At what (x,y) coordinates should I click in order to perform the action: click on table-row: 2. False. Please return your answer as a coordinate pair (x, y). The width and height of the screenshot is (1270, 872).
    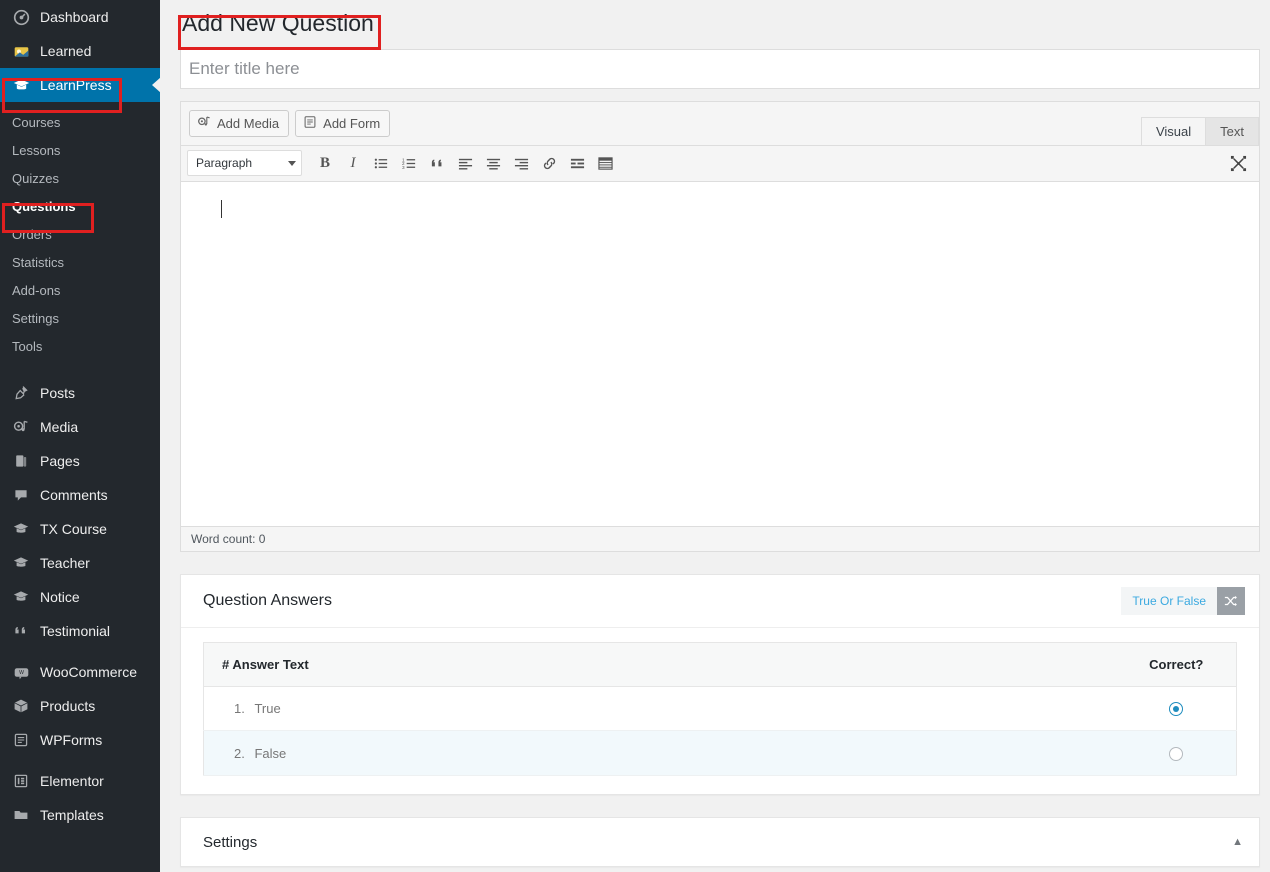
    Looking at the image, I should click on (720, 753).